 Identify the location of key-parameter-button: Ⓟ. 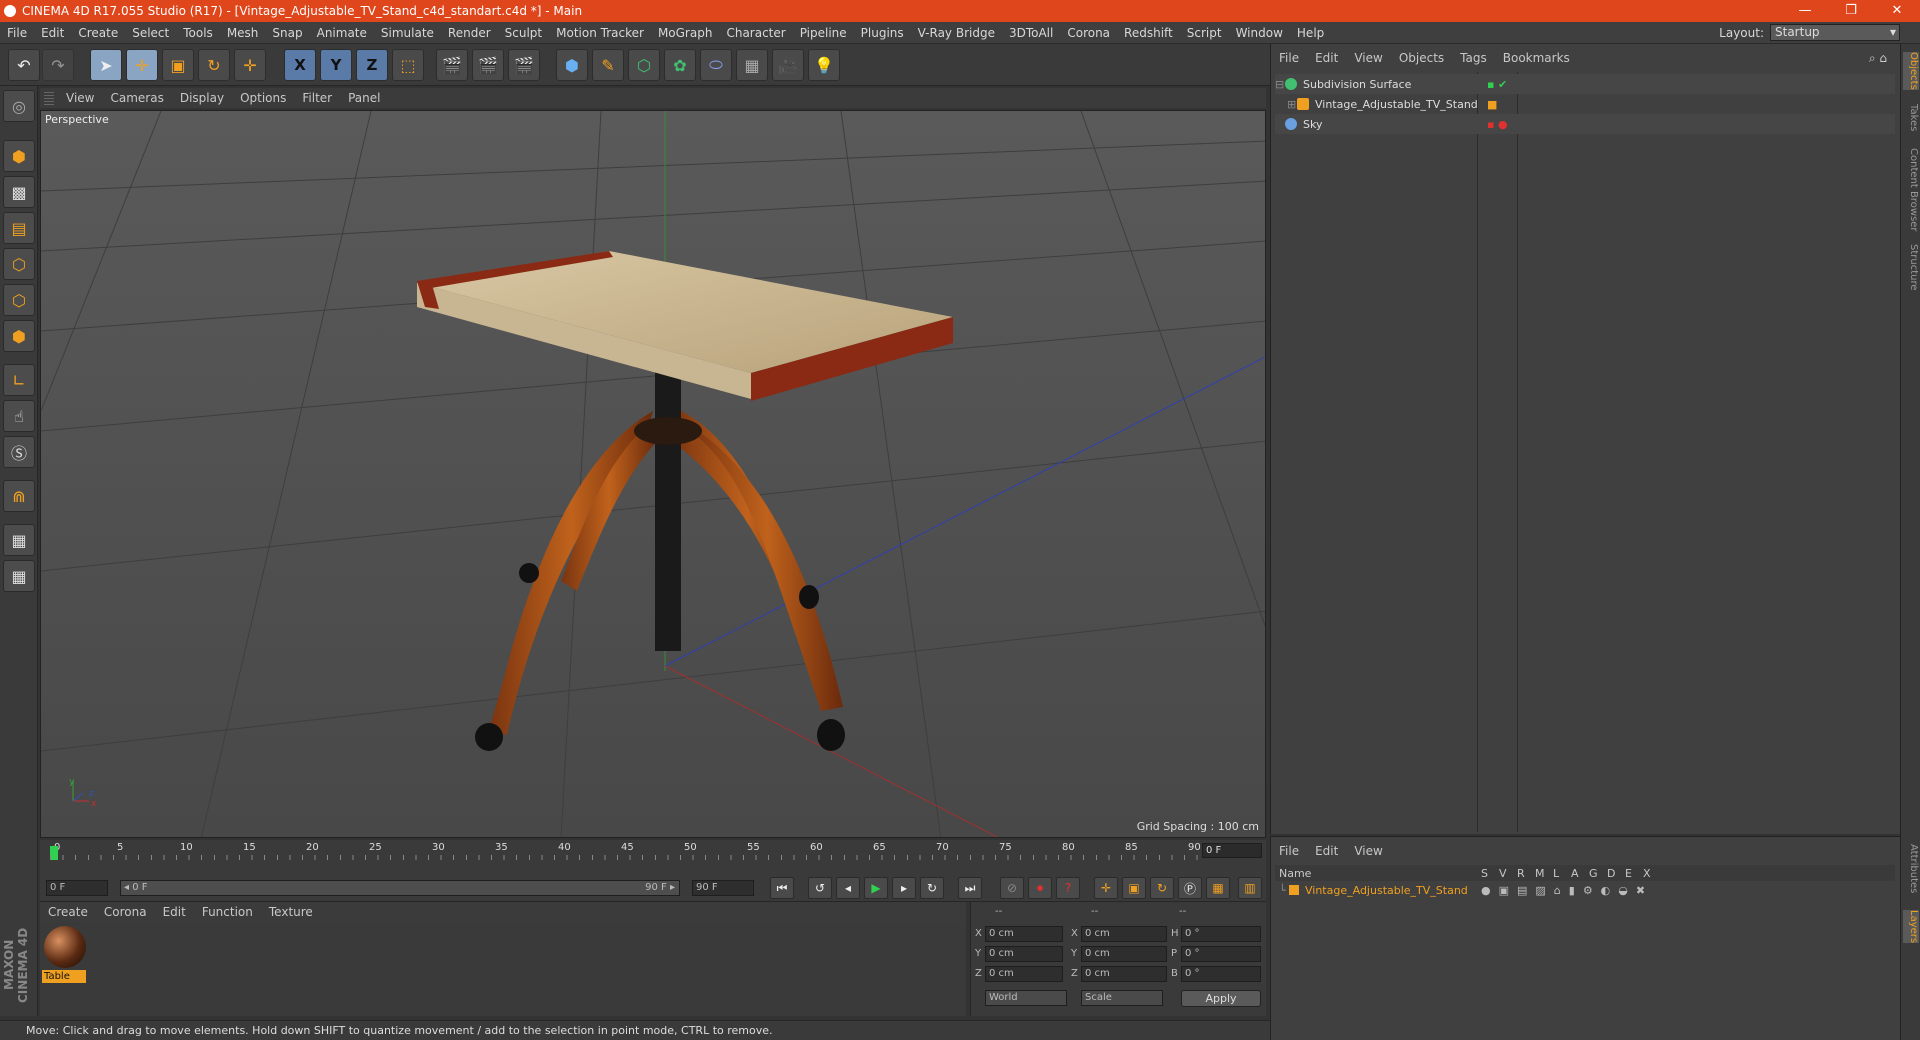
(1190, 888).